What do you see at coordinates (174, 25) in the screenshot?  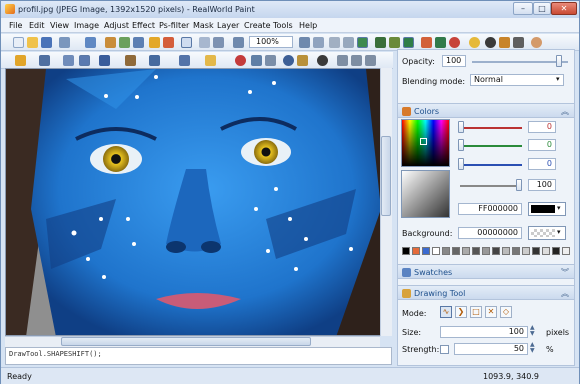 I see `menu-ps-filter: Ps-filter` at bounding box center [174, 25].